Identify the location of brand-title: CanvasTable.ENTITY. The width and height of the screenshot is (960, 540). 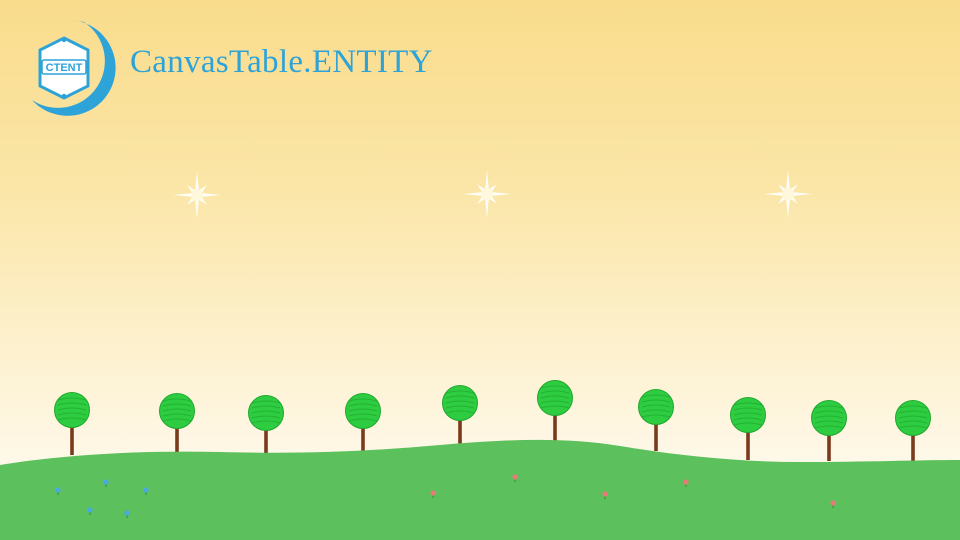
(281, 62).